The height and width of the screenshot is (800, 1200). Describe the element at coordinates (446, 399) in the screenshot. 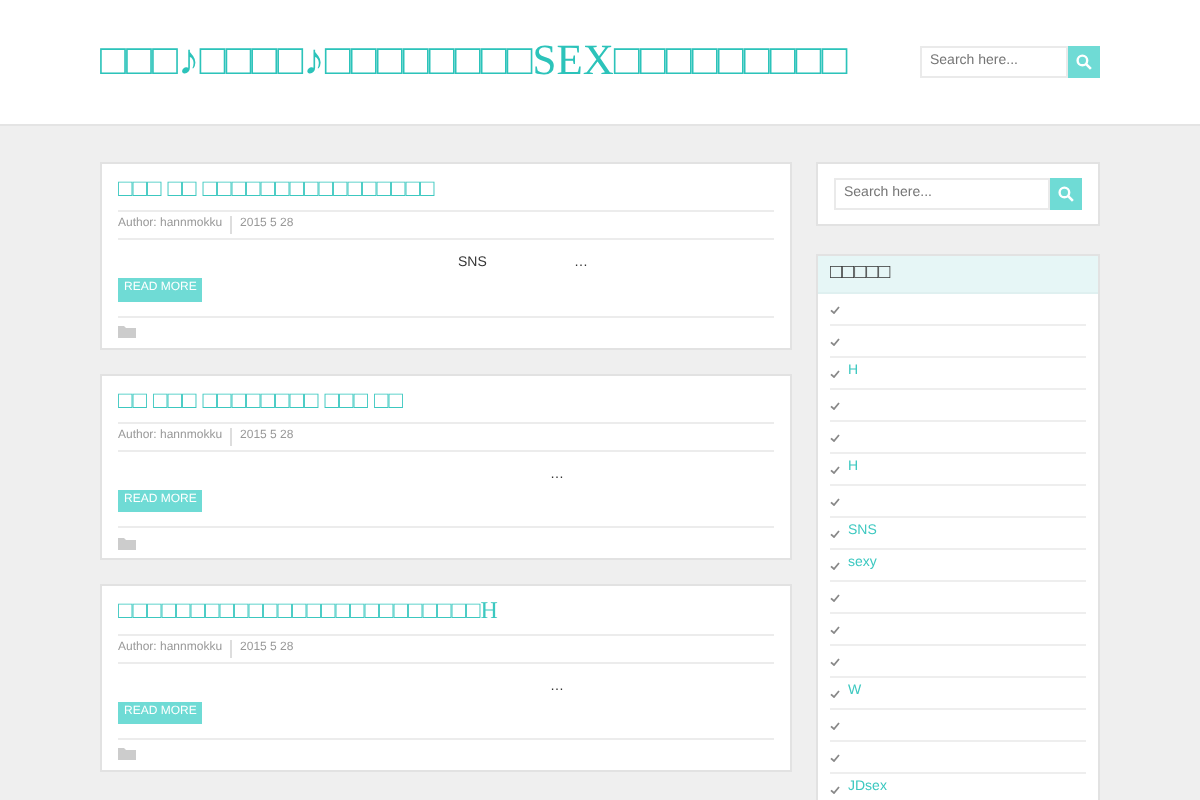

I see `post-title: □□ □□□ □□□□□□□□ □□□ □□` at that location.